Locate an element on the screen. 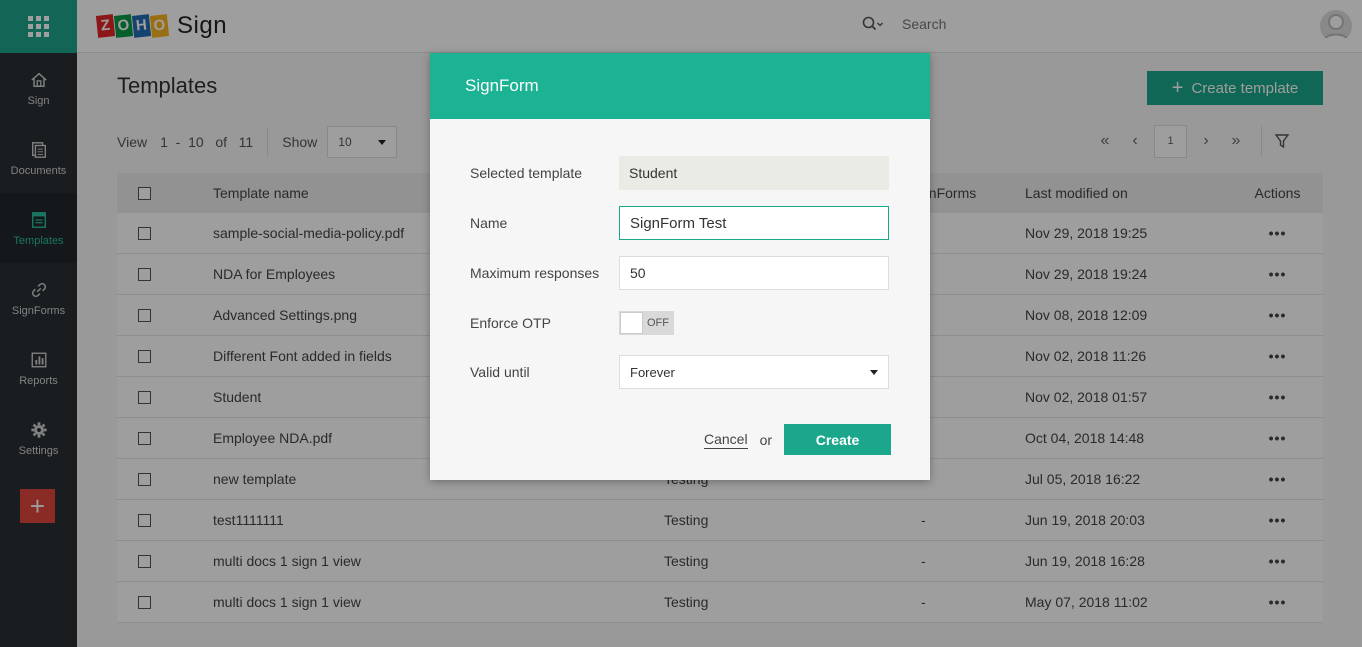  valid-until-label: Valid until is located at coordinates (500, 372).